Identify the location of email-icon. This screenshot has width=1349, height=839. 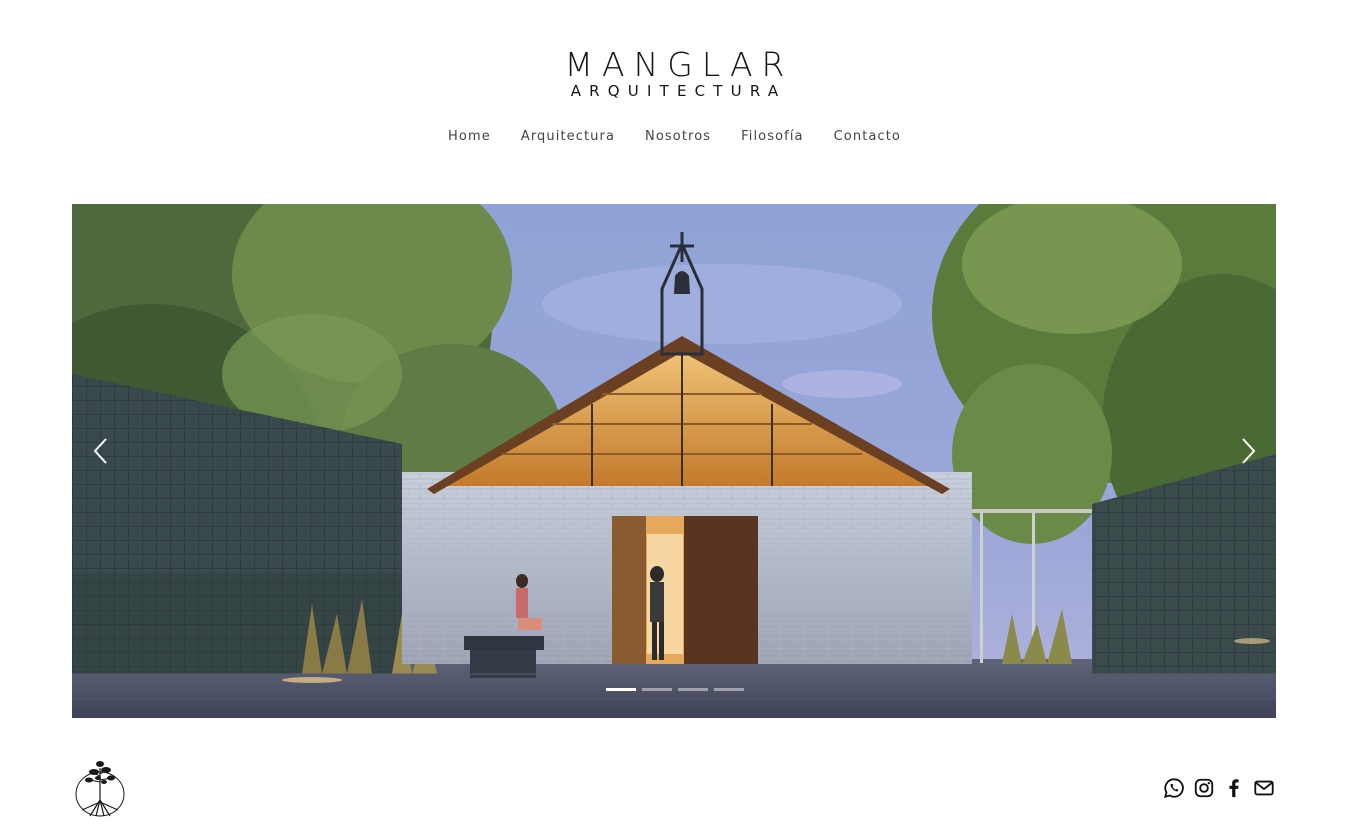
(1264, 788).